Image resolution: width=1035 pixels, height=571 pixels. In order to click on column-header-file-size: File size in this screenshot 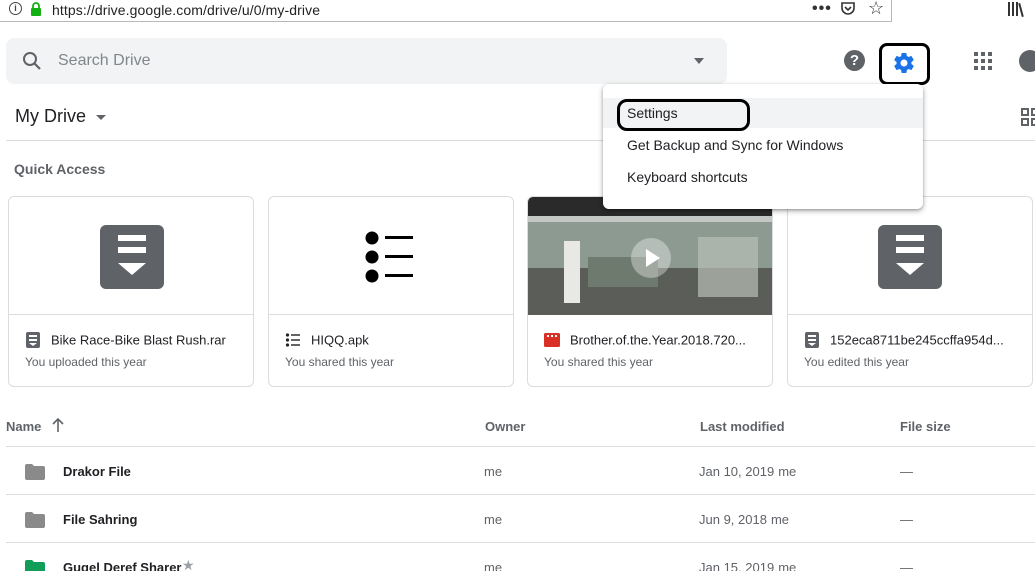, I will do `click(925, 426)`.